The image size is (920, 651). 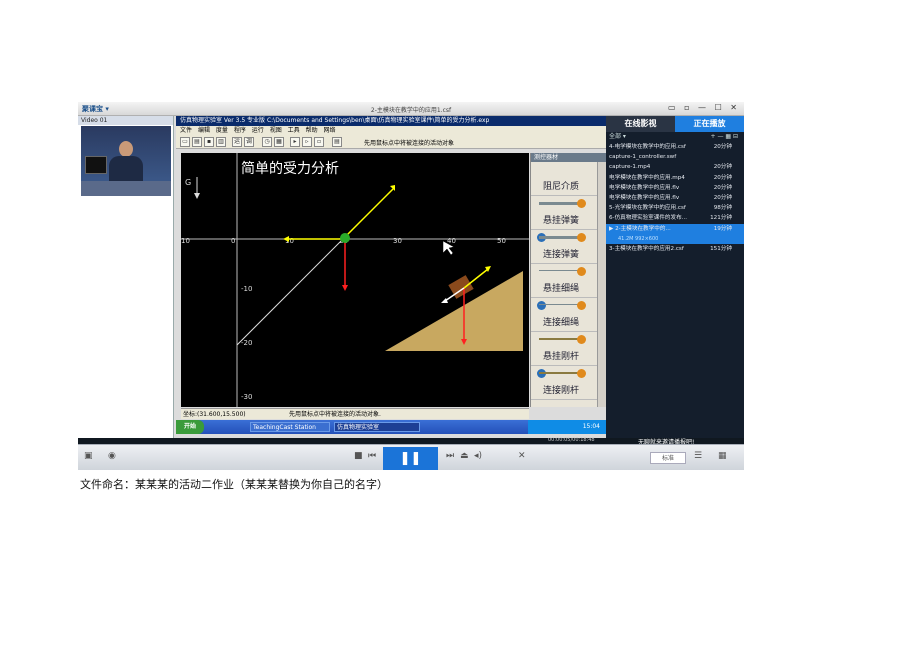 I want to click on menu-file: 文件, so click(x=186, y=130).